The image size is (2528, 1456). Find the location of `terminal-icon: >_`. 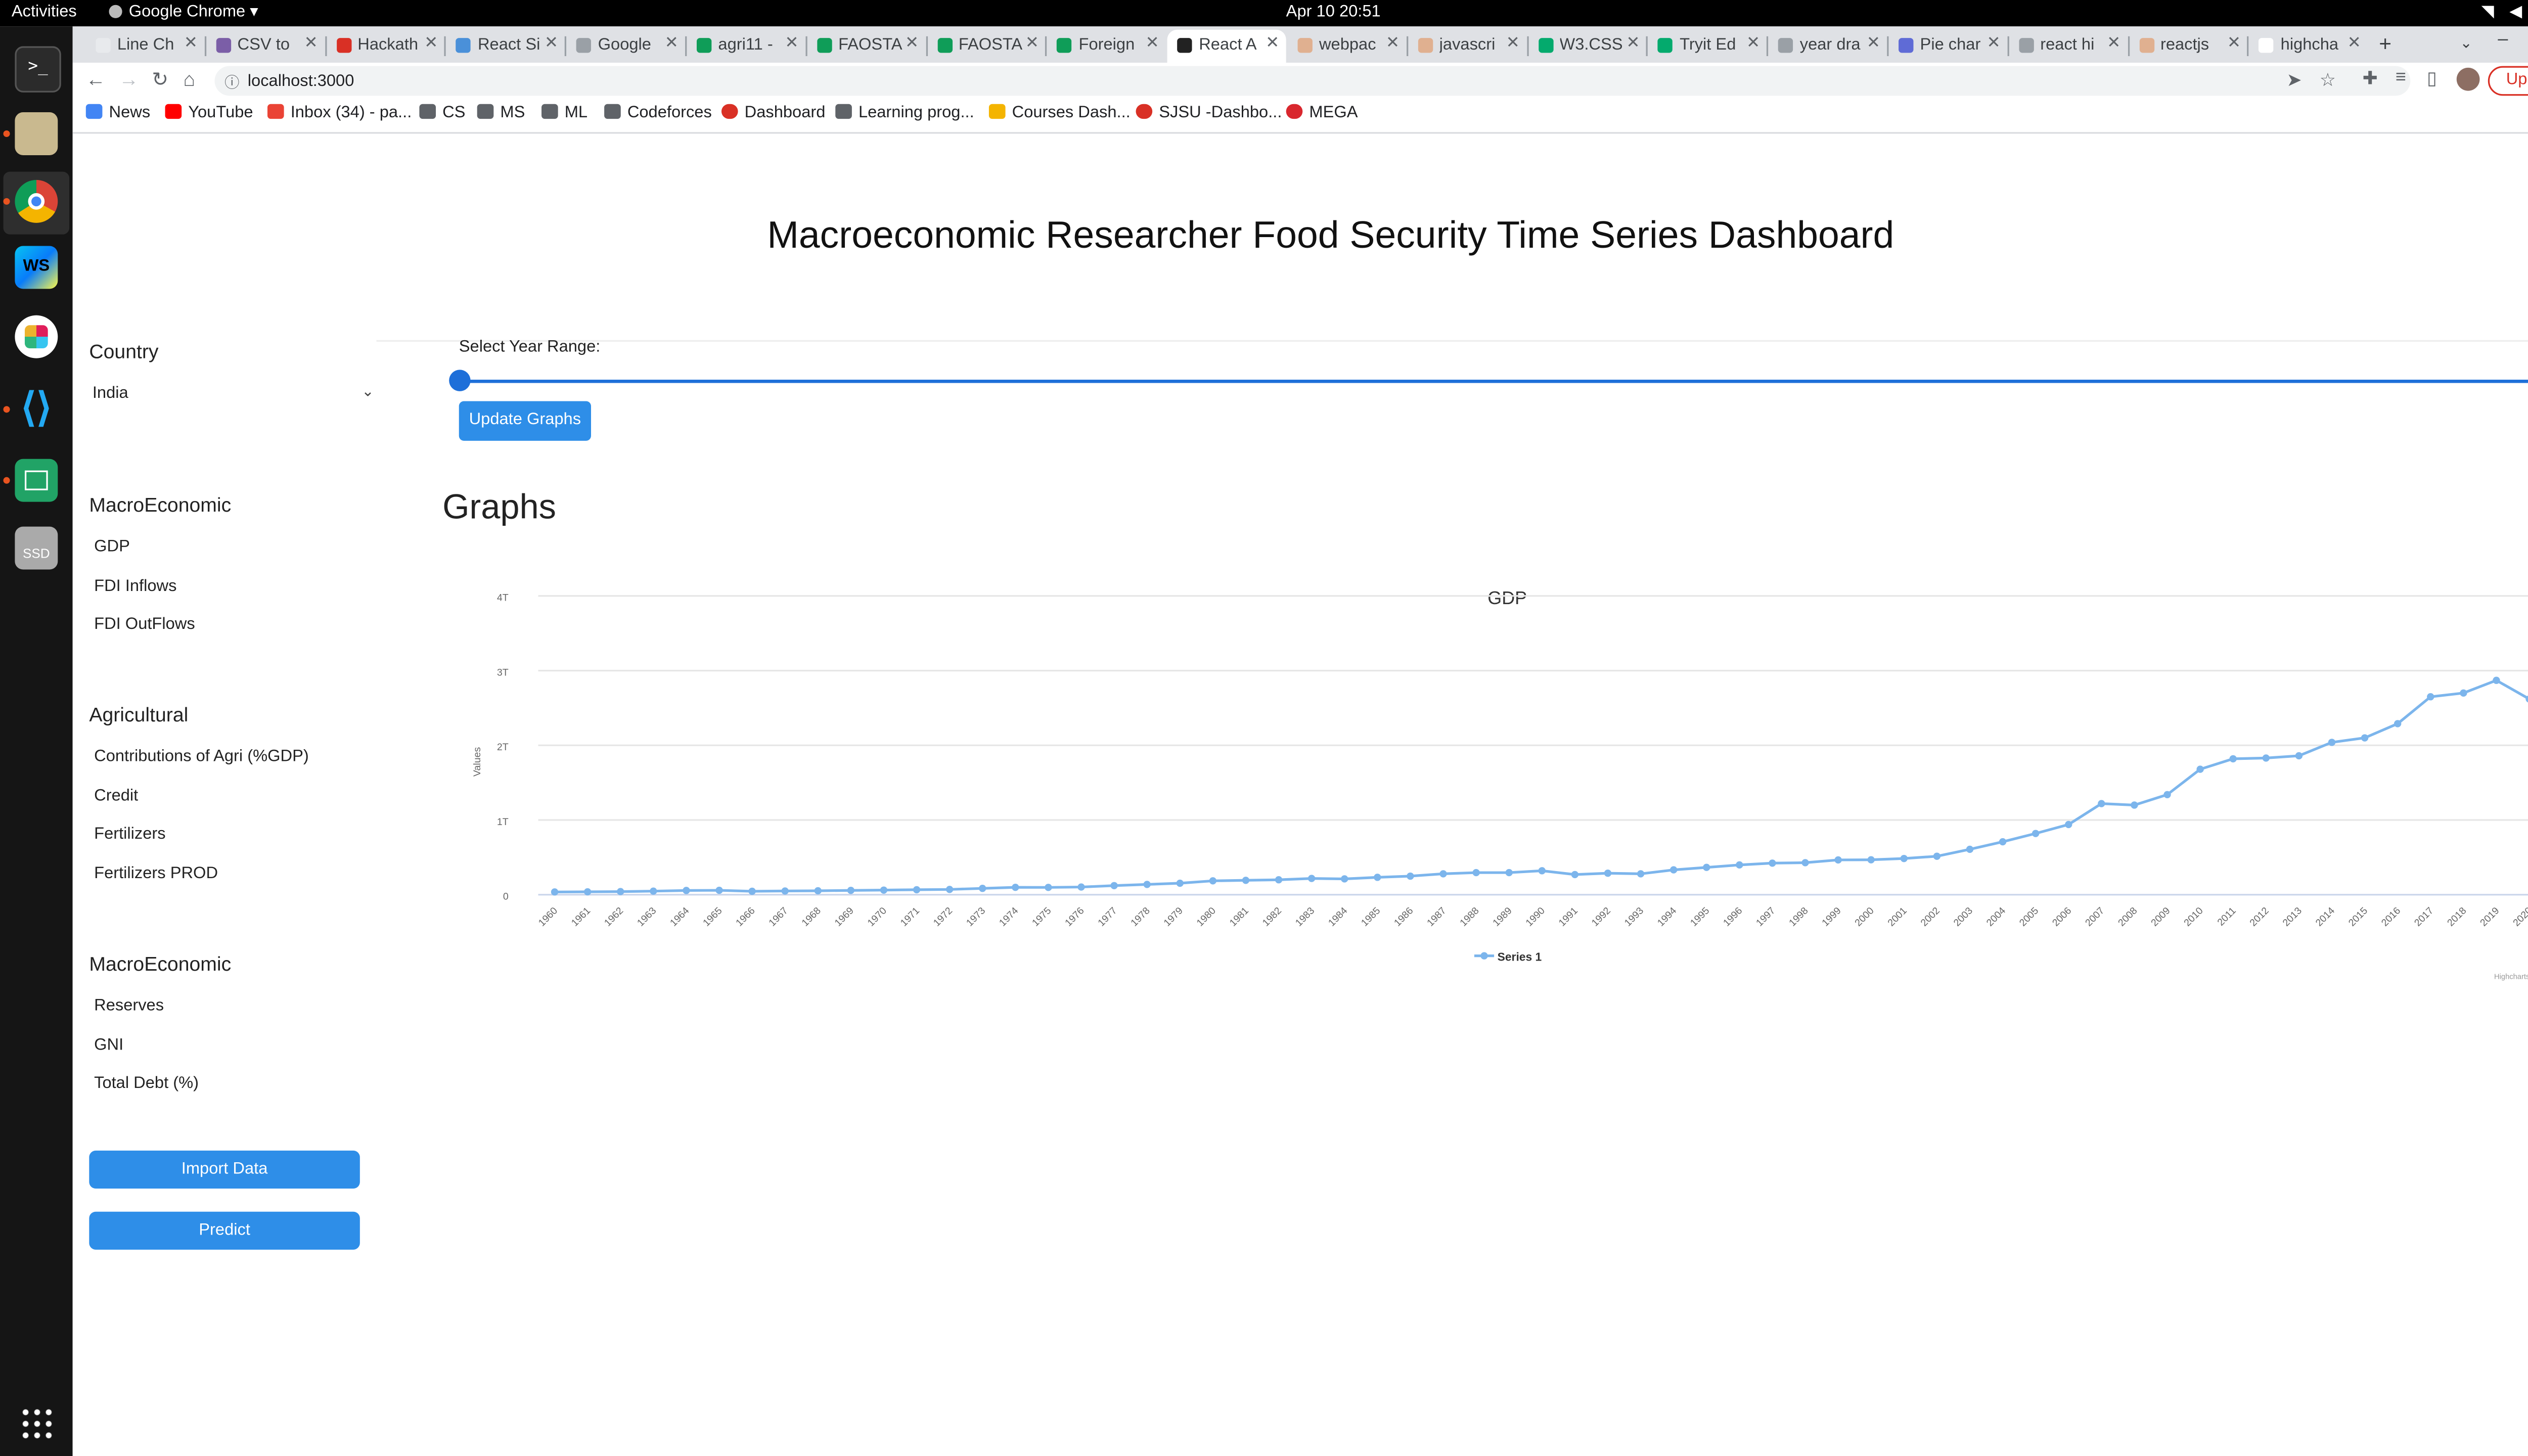

terminal-icon: >_ is located at coordinates (38, 69).